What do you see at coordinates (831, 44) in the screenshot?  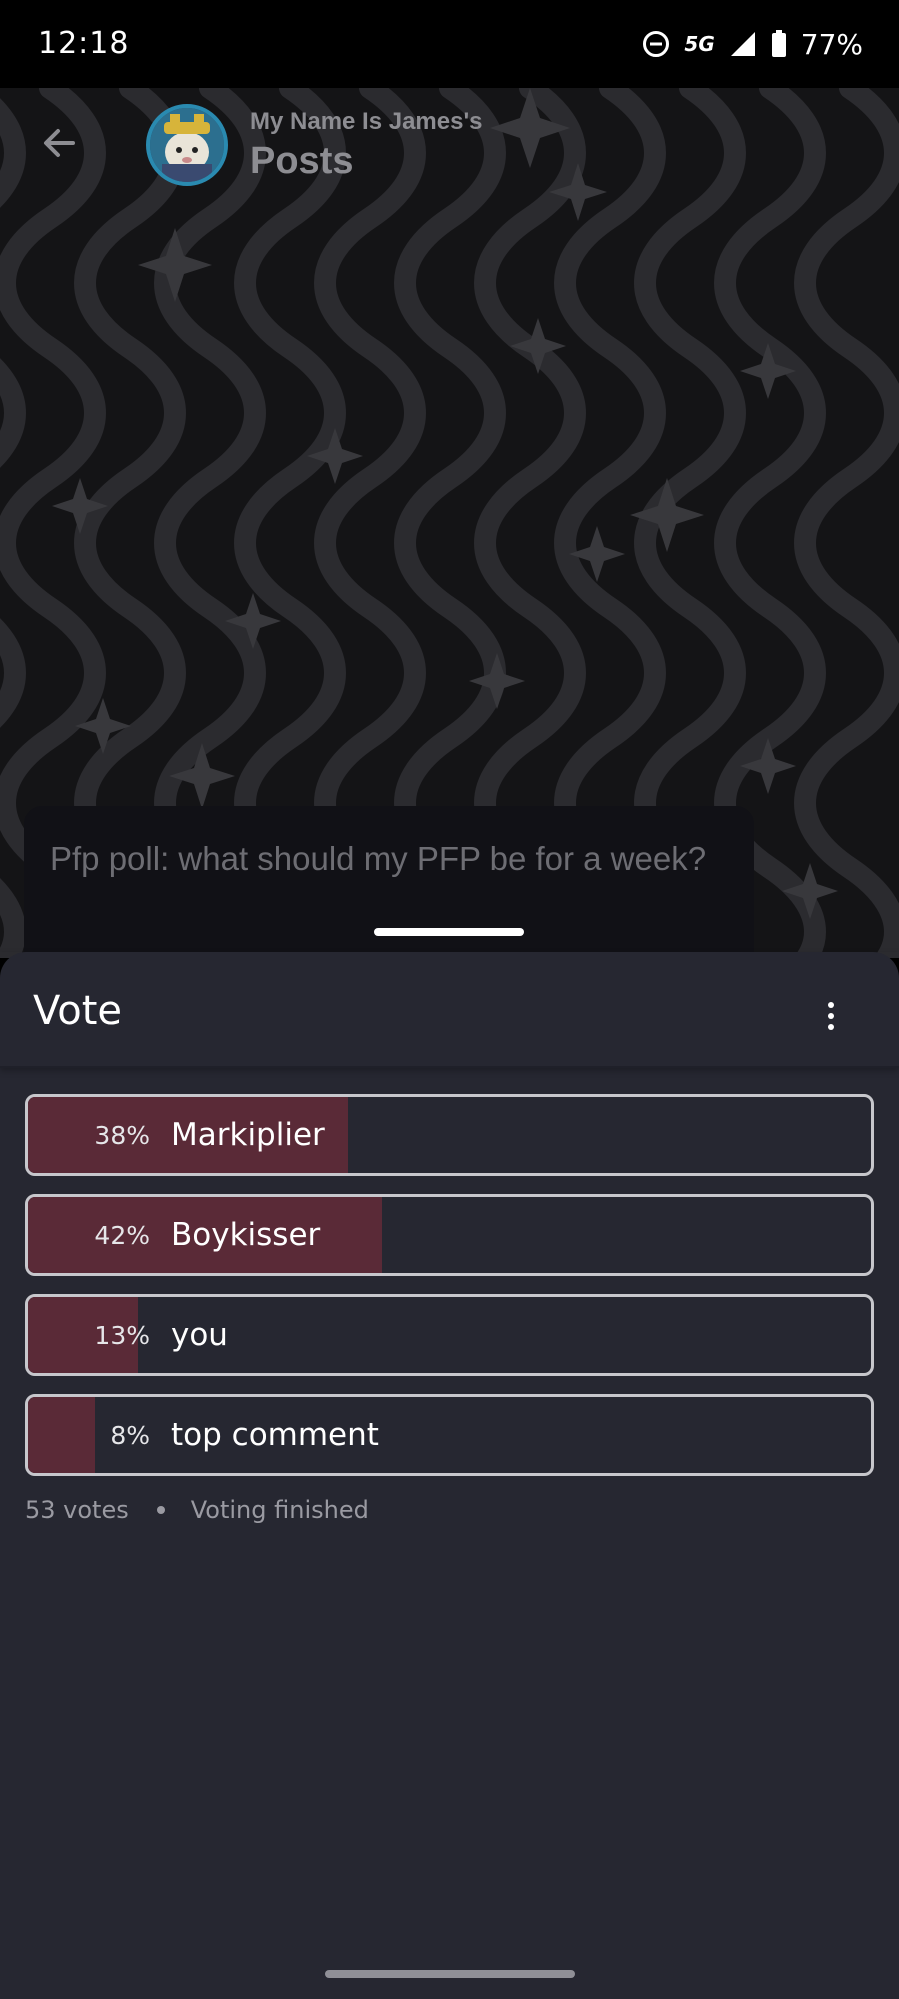 I see `battery-percent: 77%` at bounding box center [831, 44].